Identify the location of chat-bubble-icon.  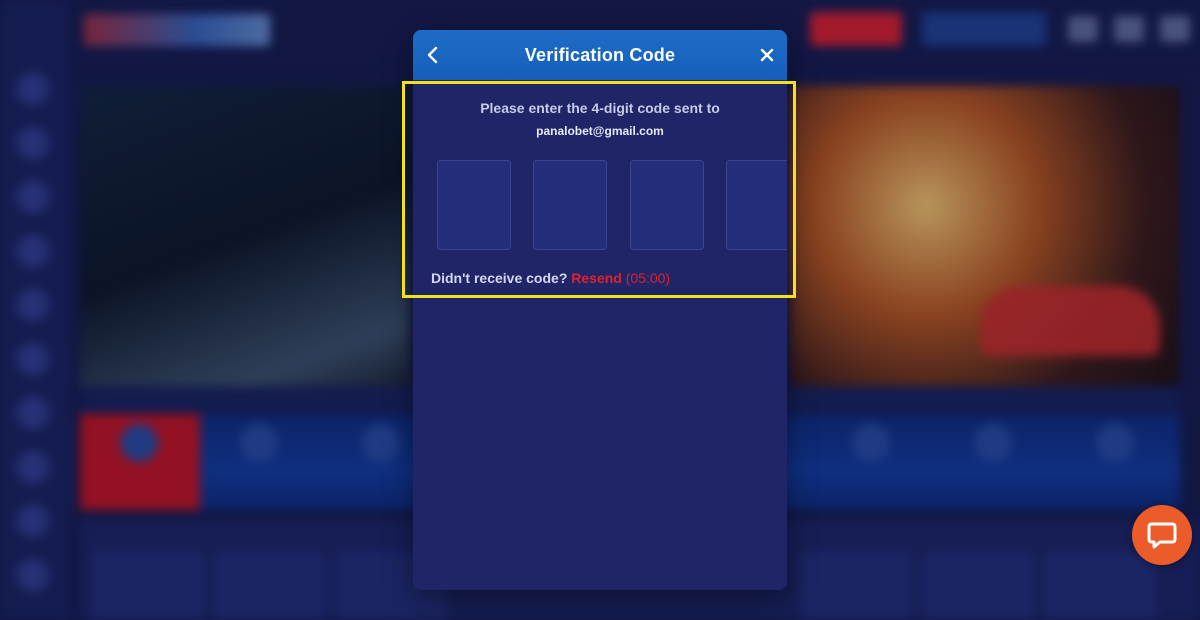
(1162, 535).